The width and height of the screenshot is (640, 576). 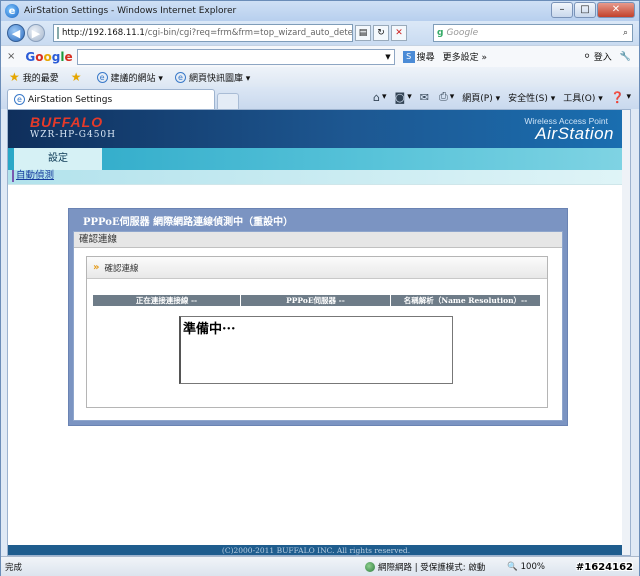 I want to click on ie-logo-icon: e, so click(x=12, y=11).